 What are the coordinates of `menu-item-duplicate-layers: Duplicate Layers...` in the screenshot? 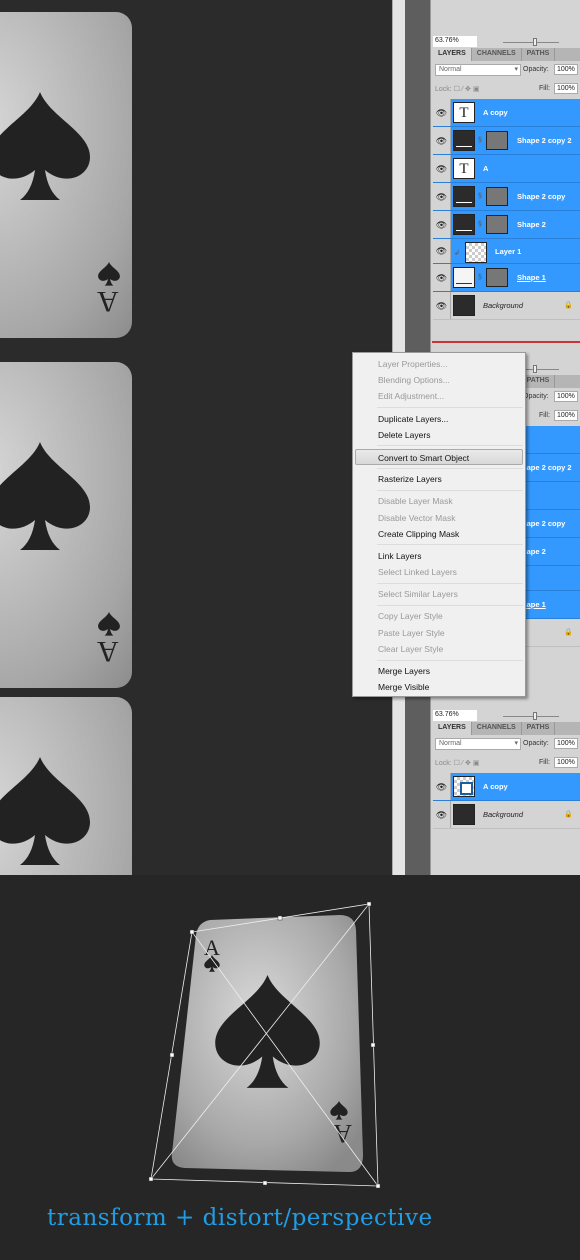 It's located at (439, 419).